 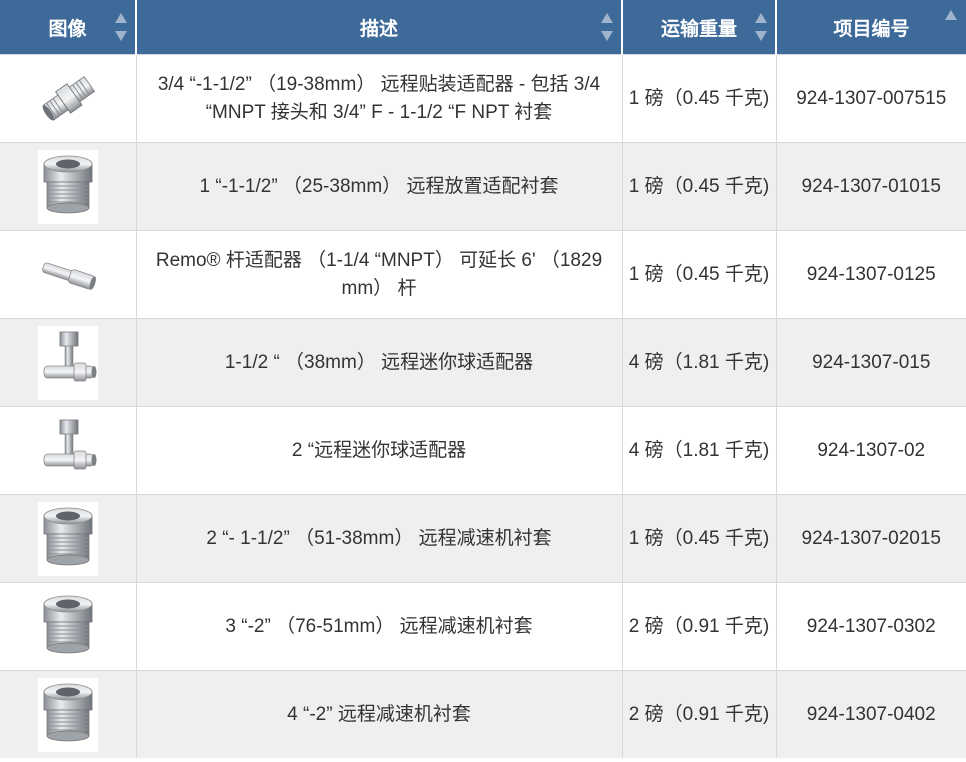 What do you see at coordinates (378, 362) in the screenshot?
I see `product-description: 1-1/2 “ （38mm） 远程迷你球适配器` at bounding box center [378, 362].